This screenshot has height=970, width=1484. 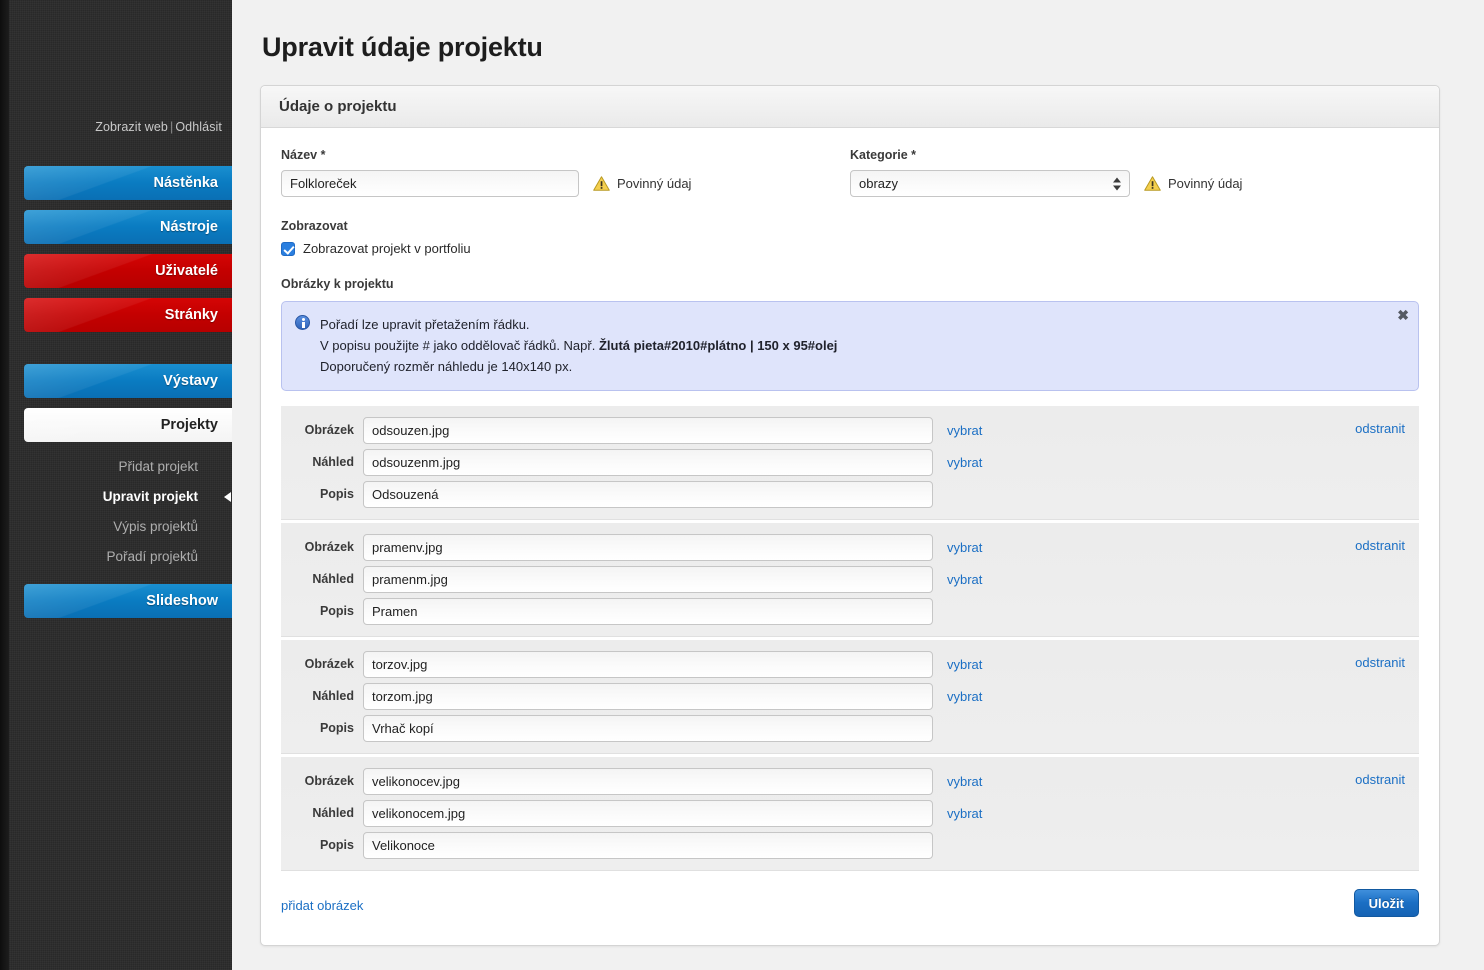 I want to click on save-button: Uložit, so click(x=1386, y=903).